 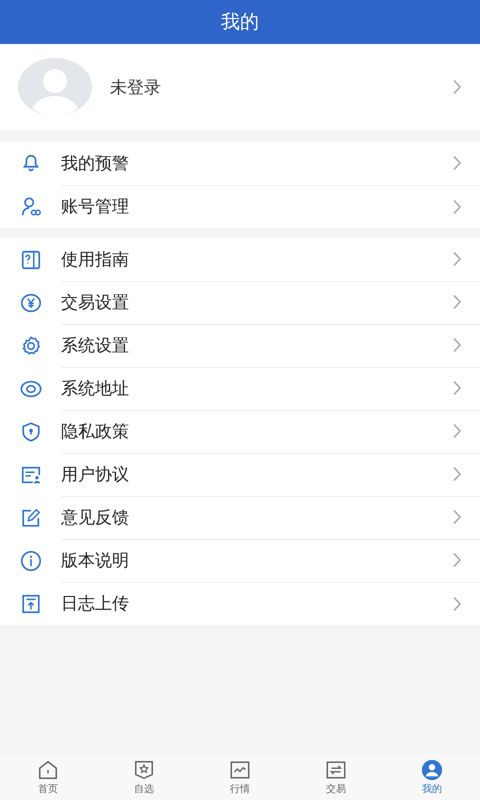 What do you see at coordinates (31, 561) in the screenshot?
I see `info-icon` at bounding box center [31, 561].